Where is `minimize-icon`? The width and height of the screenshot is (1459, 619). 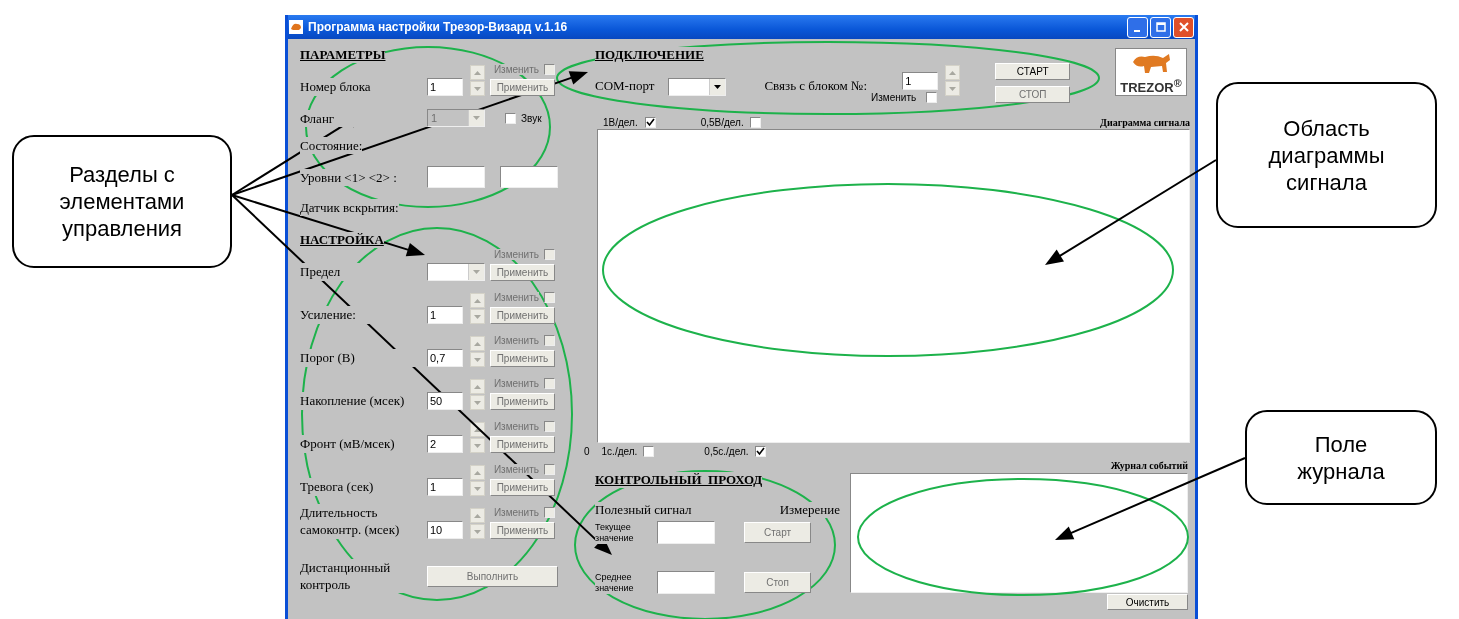 minimize-icon is located at coordinates (1136, 31).